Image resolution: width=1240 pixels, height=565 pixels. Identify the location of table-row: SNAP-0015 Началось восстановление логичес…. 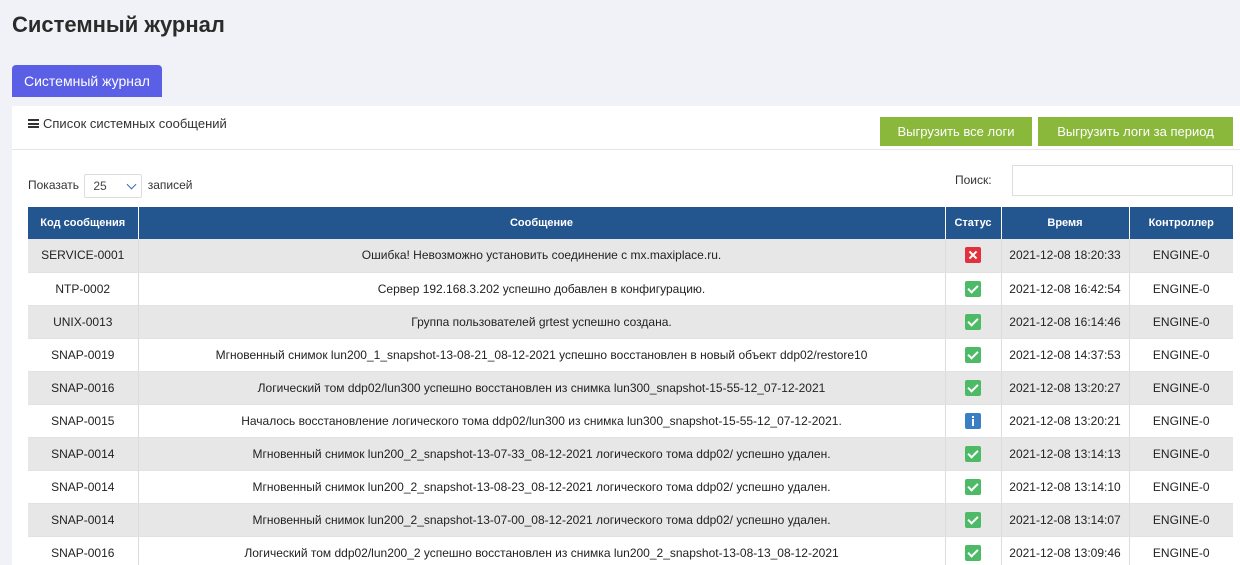
(630, 421).